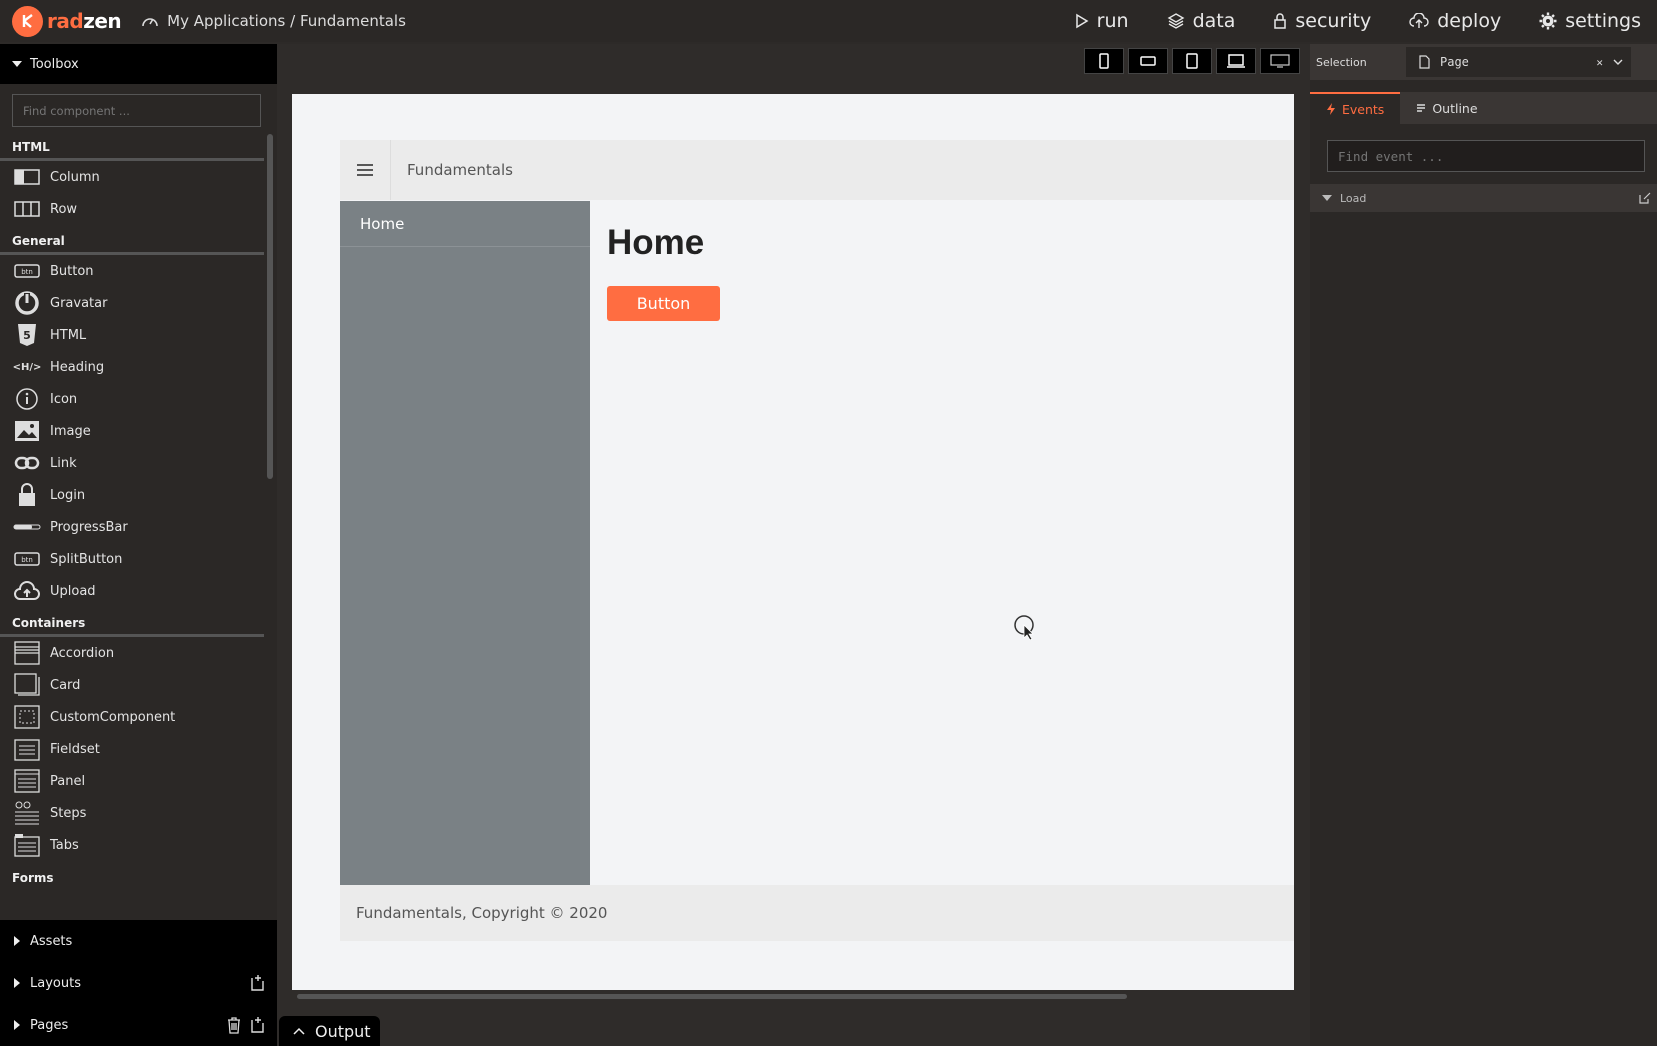 This screenshot has width=1657, height=1046. Describe the element at coordinates (1618, 62) in the screenshot. I see `chevron-down-icon` at that location.